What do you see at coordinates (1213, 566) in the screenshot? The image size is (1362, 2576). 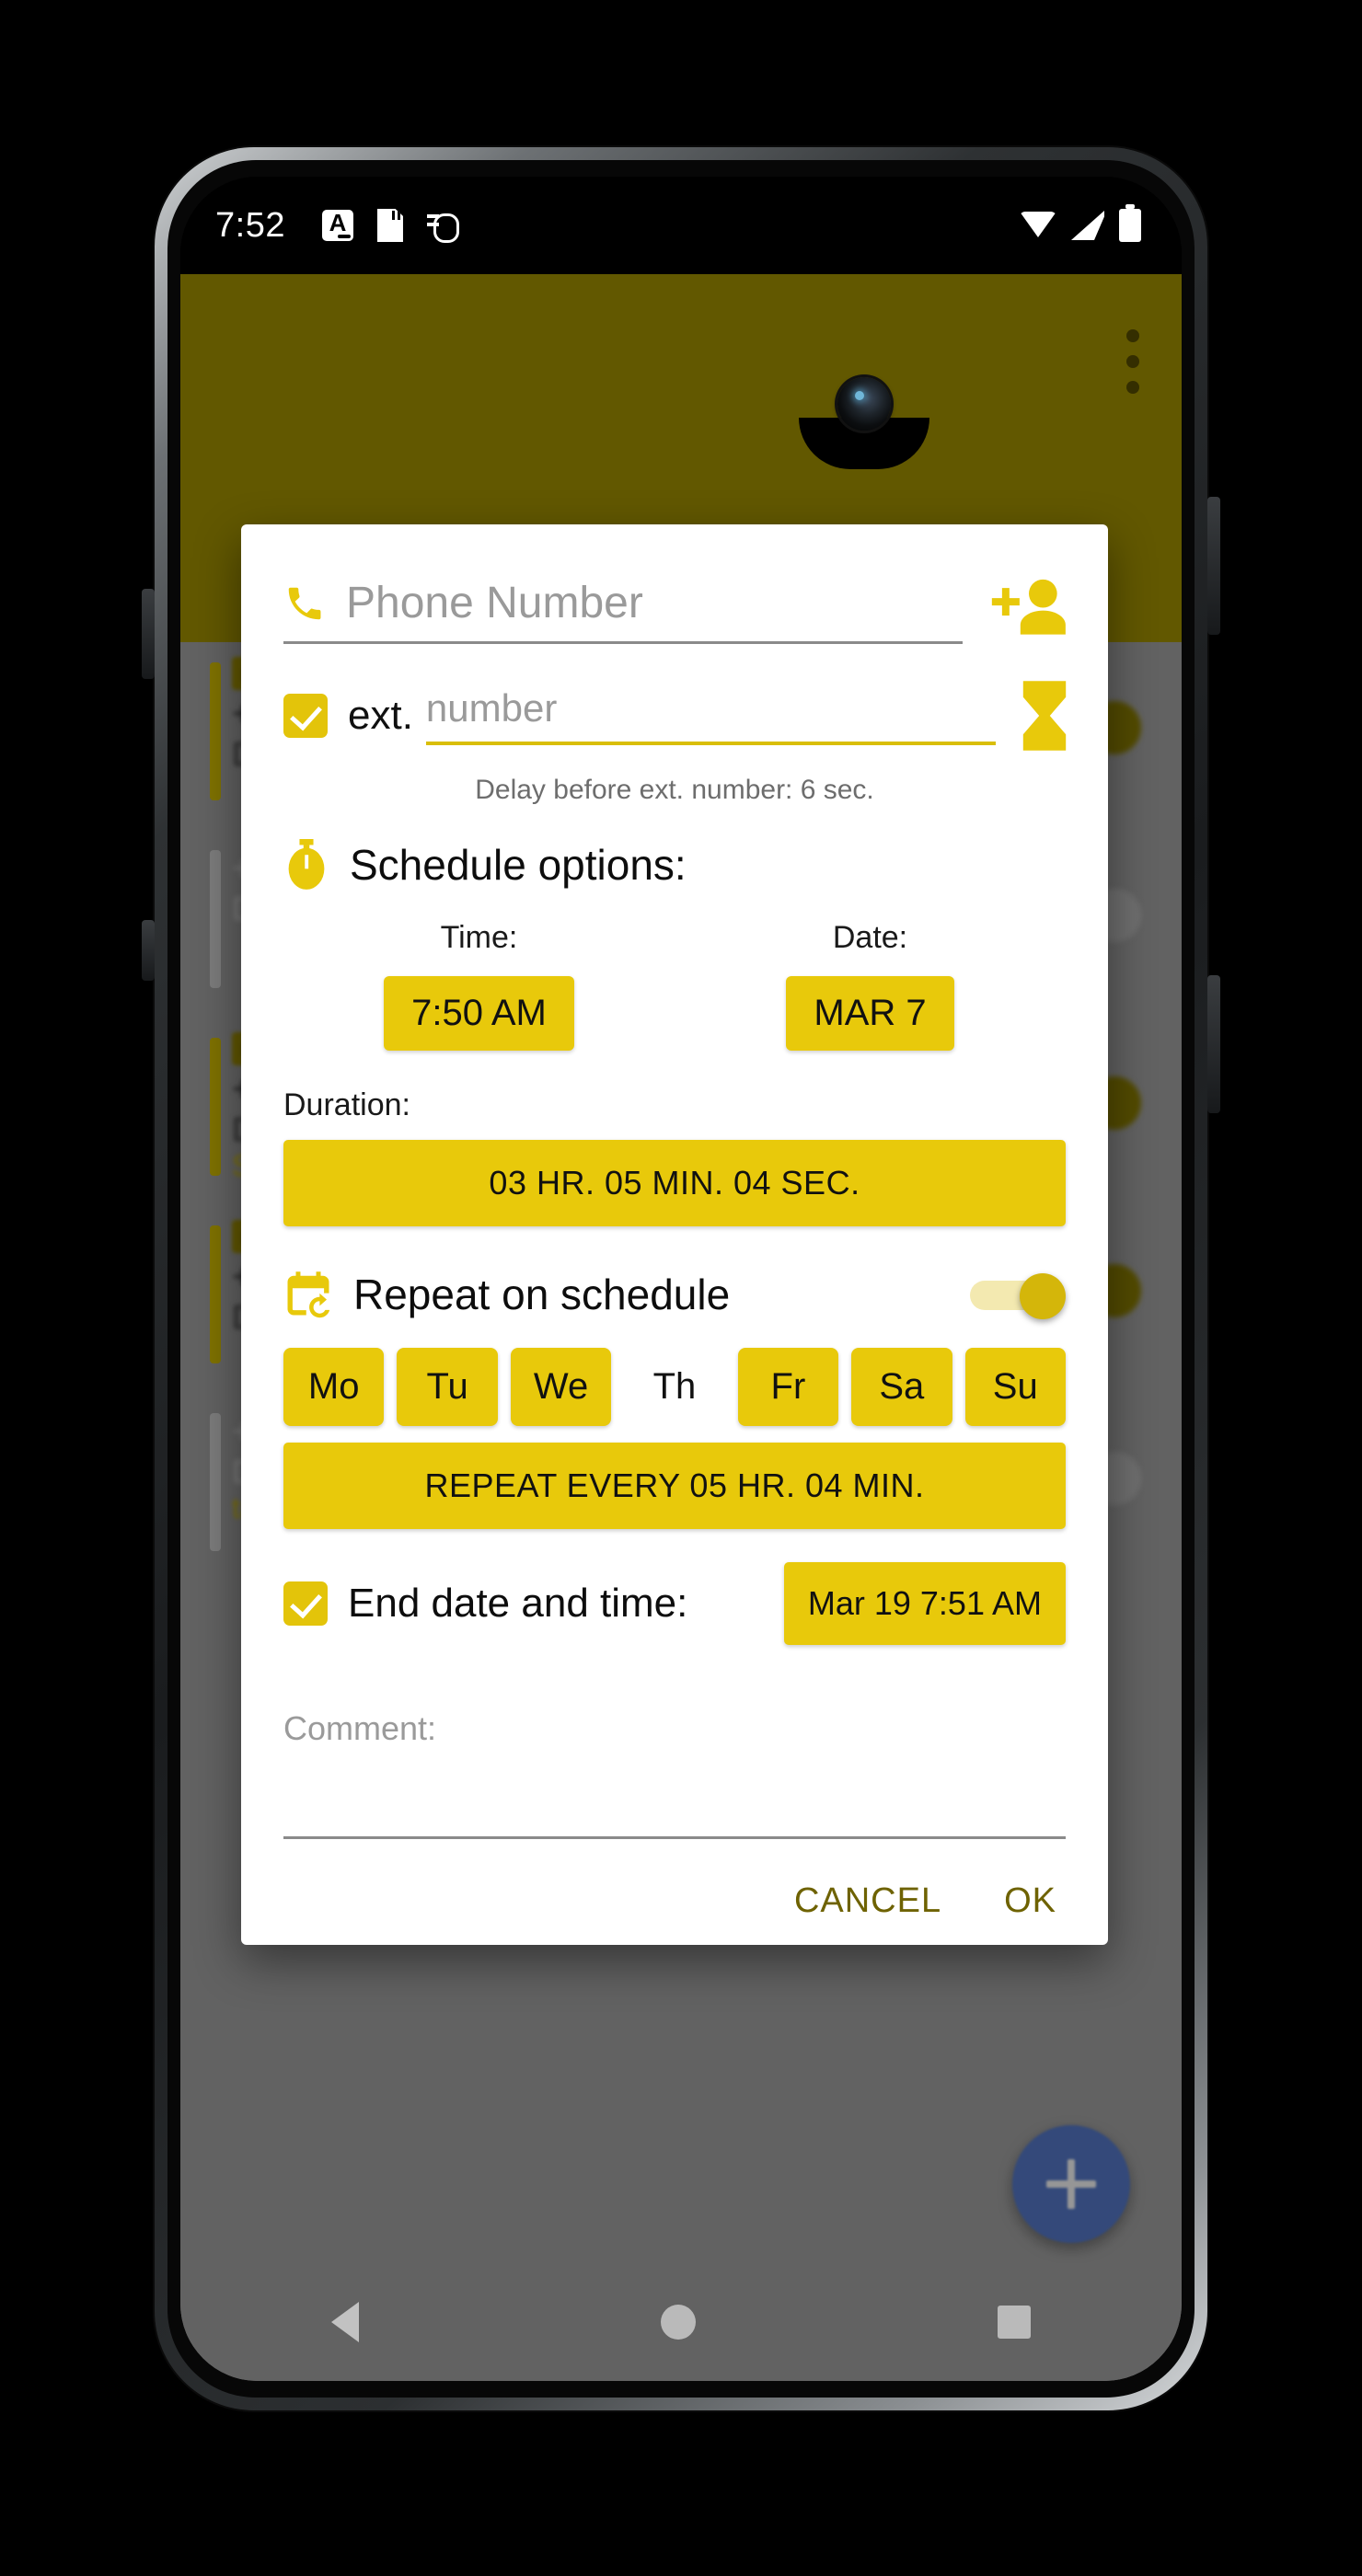 I see `power-button` at bounding box center [1213, 566].